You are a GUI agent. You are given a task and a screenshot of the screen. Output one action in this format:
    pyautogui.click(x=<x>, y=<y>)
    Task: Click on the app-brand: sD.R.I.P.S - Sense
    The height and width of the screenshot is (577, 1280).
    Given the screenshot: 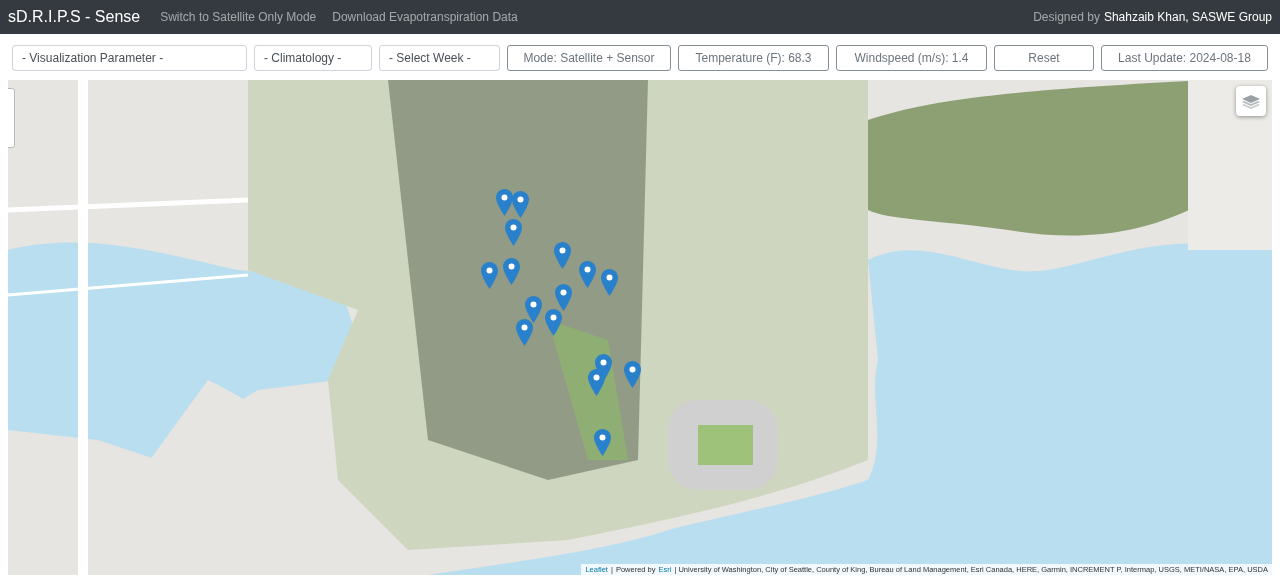 What is the action you would take?
    pyautogui.click(x=74, y=17)
    